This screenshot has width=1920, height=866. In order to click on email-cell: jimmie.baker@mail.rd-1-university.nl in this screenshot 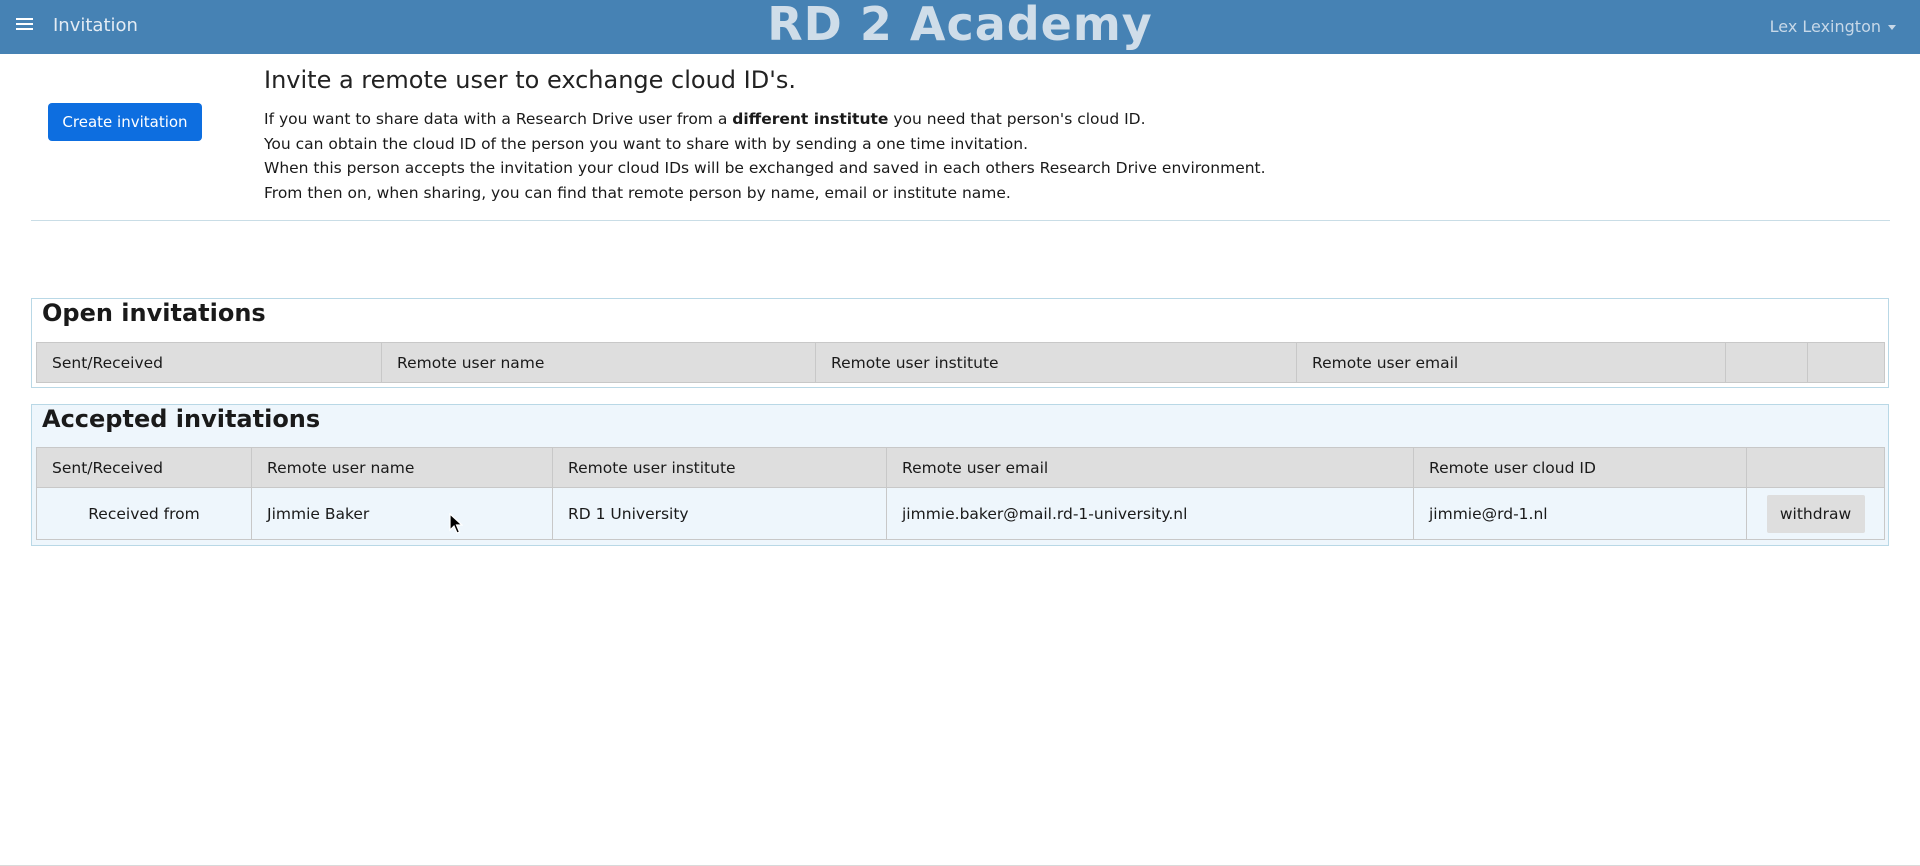, I will do `click(1150, 513)`.